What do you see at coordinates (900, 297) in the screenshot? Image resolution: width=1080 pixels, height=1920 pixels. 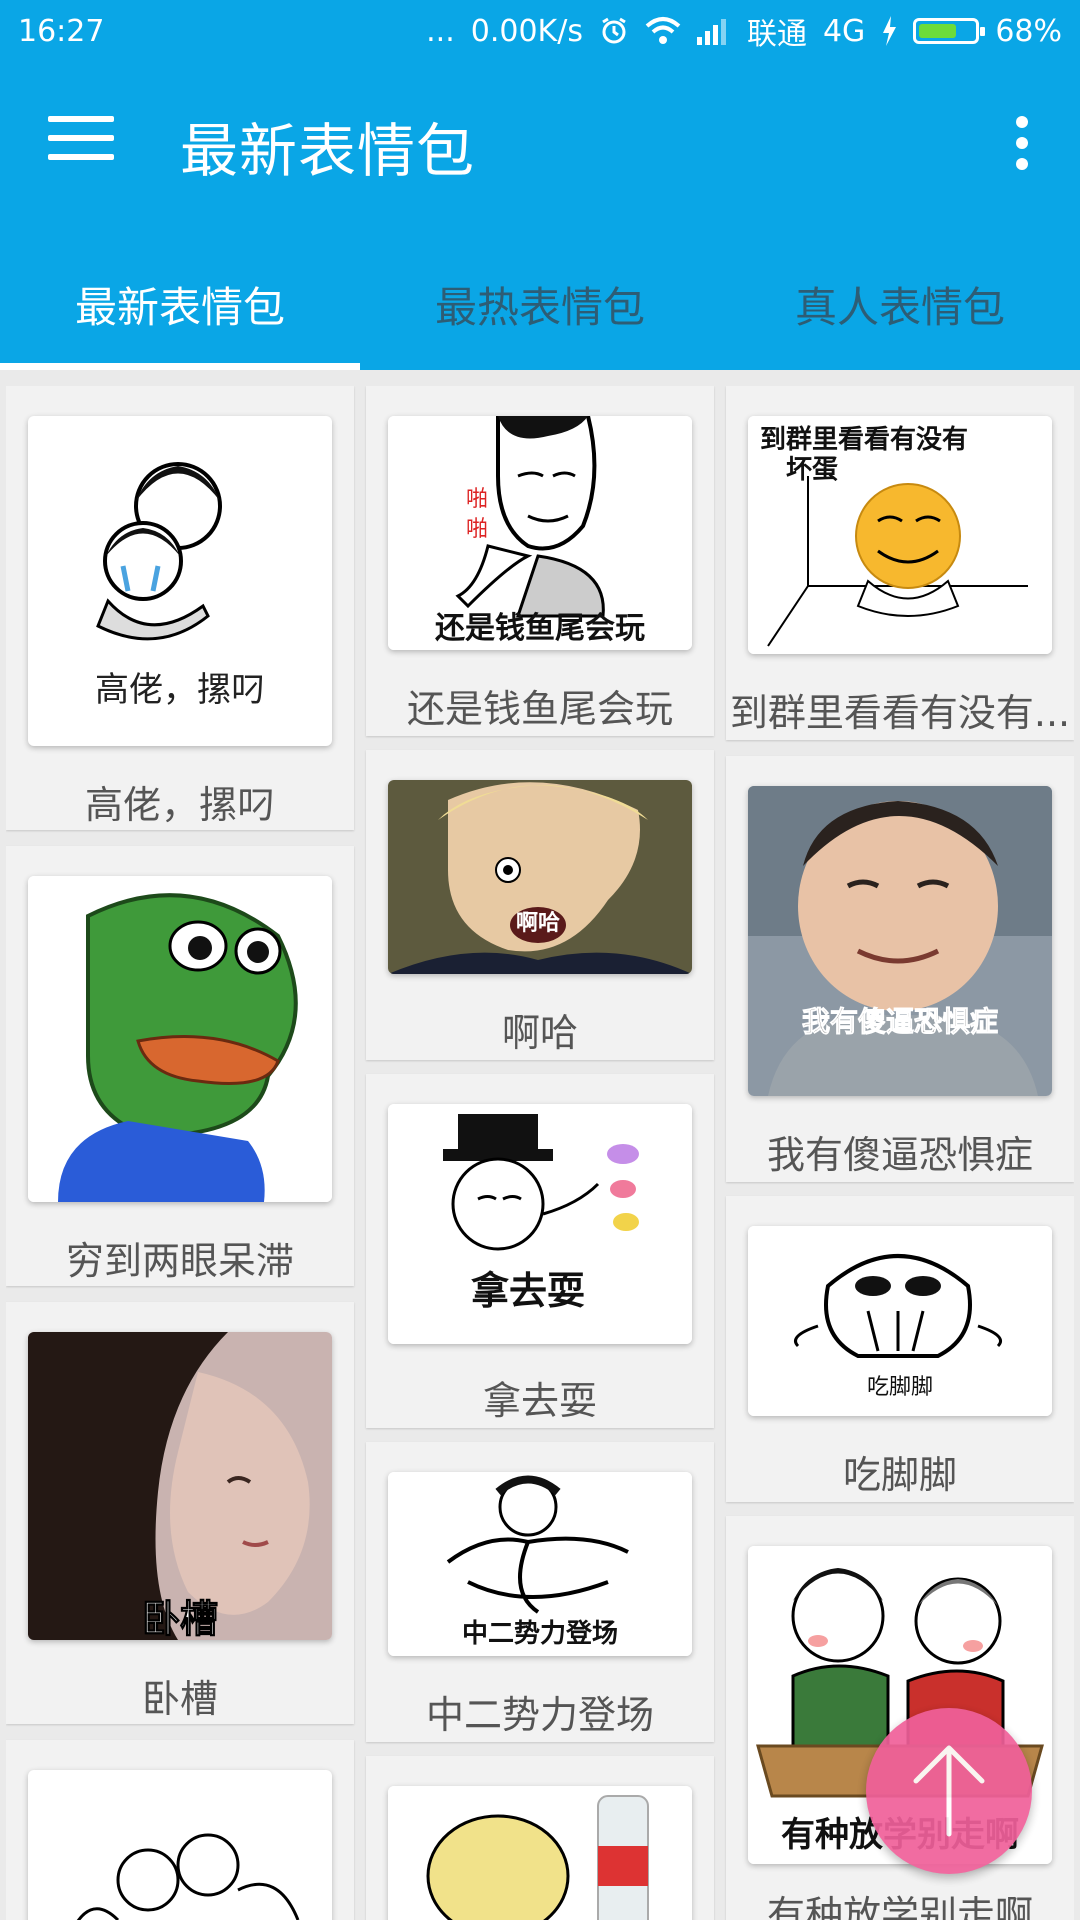 I see `tab-real-person: 真人表情包` at bounding box center [900, 297].